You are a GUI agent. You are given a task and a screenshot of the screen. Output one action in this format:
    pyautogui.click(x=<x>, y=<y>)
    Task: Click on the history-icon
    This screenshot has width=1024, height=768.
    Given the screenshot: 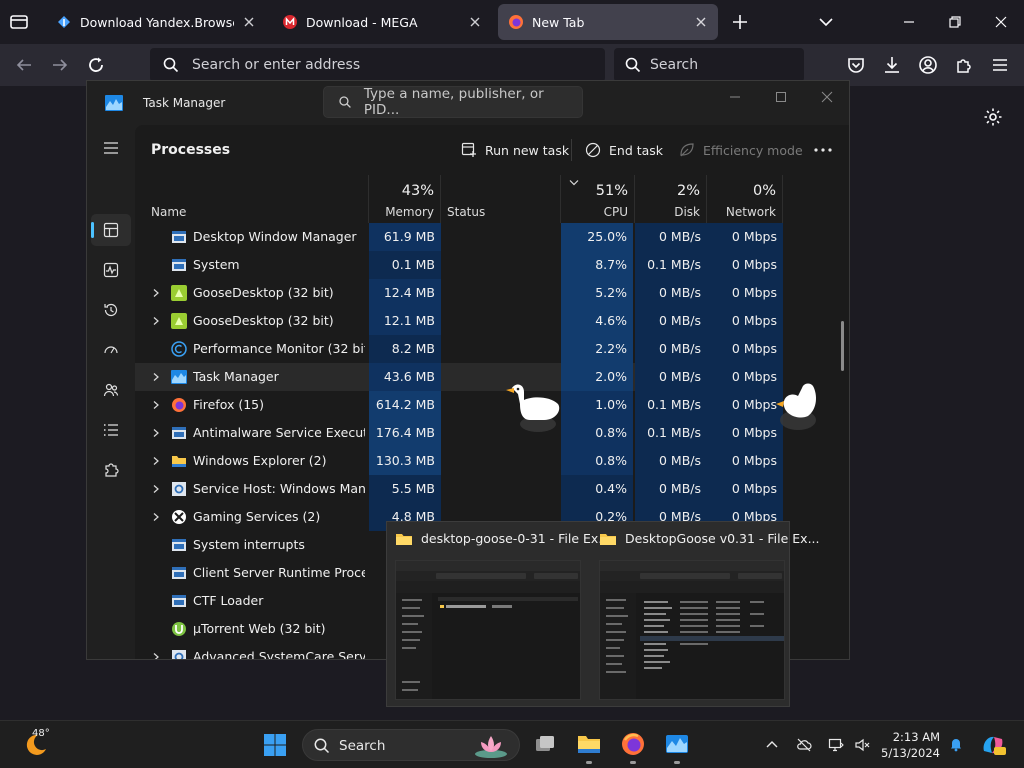 What is the action you would take?
    pyautogui.click(x=111, y=310)
    